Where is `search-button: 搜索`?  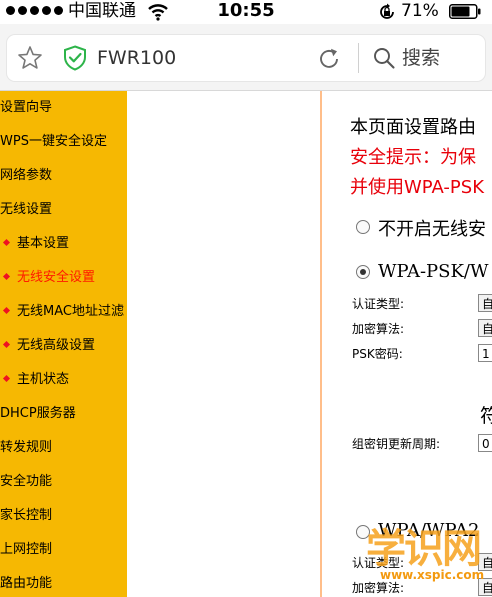
search-button: 搜索 is located at coordinates (421, 58).